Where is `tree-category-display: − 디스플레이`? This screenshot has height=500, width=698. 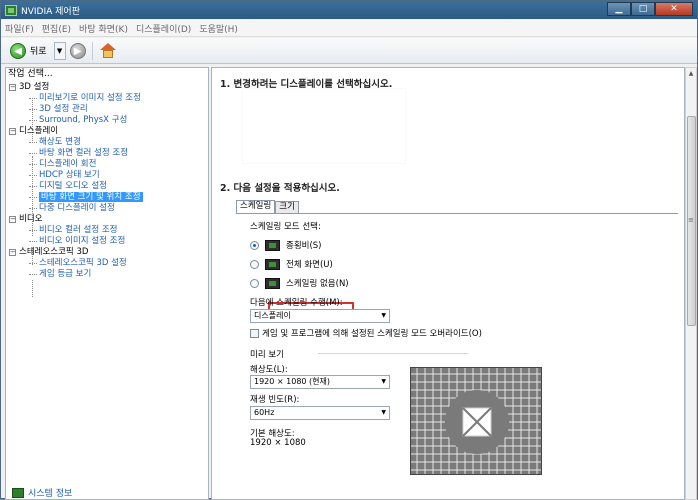 tree-category-display: − 디스플레이 is located at coordinates (108, 131).